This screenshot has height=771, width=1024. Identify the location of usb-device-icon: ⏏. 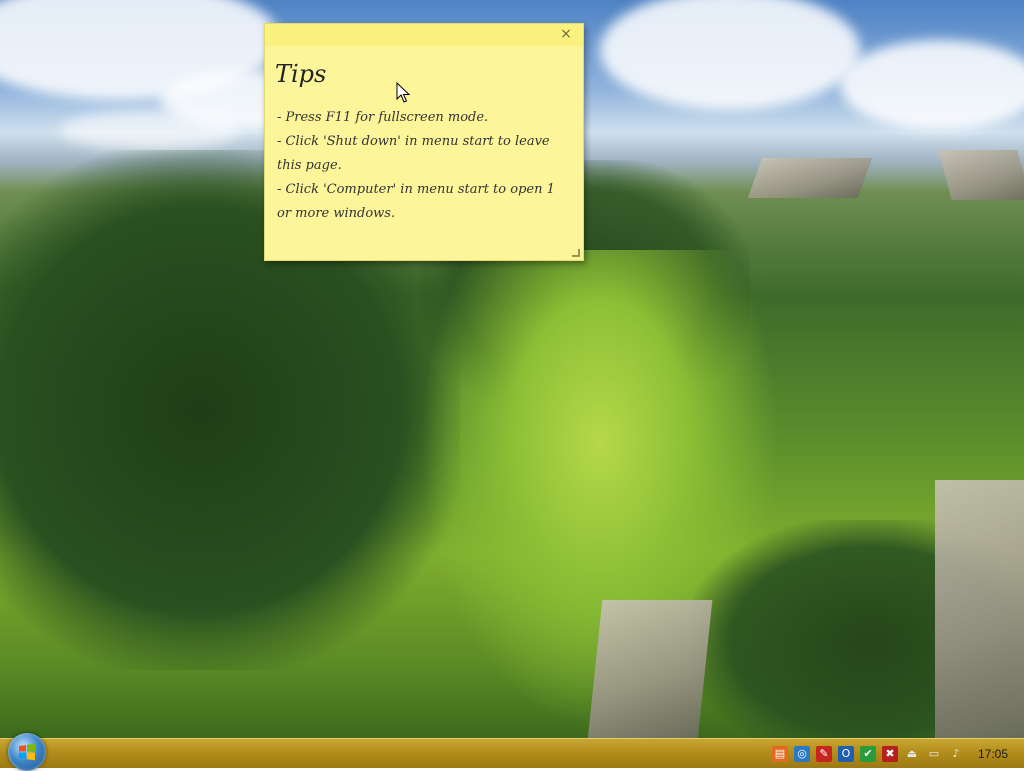
(912, 754).